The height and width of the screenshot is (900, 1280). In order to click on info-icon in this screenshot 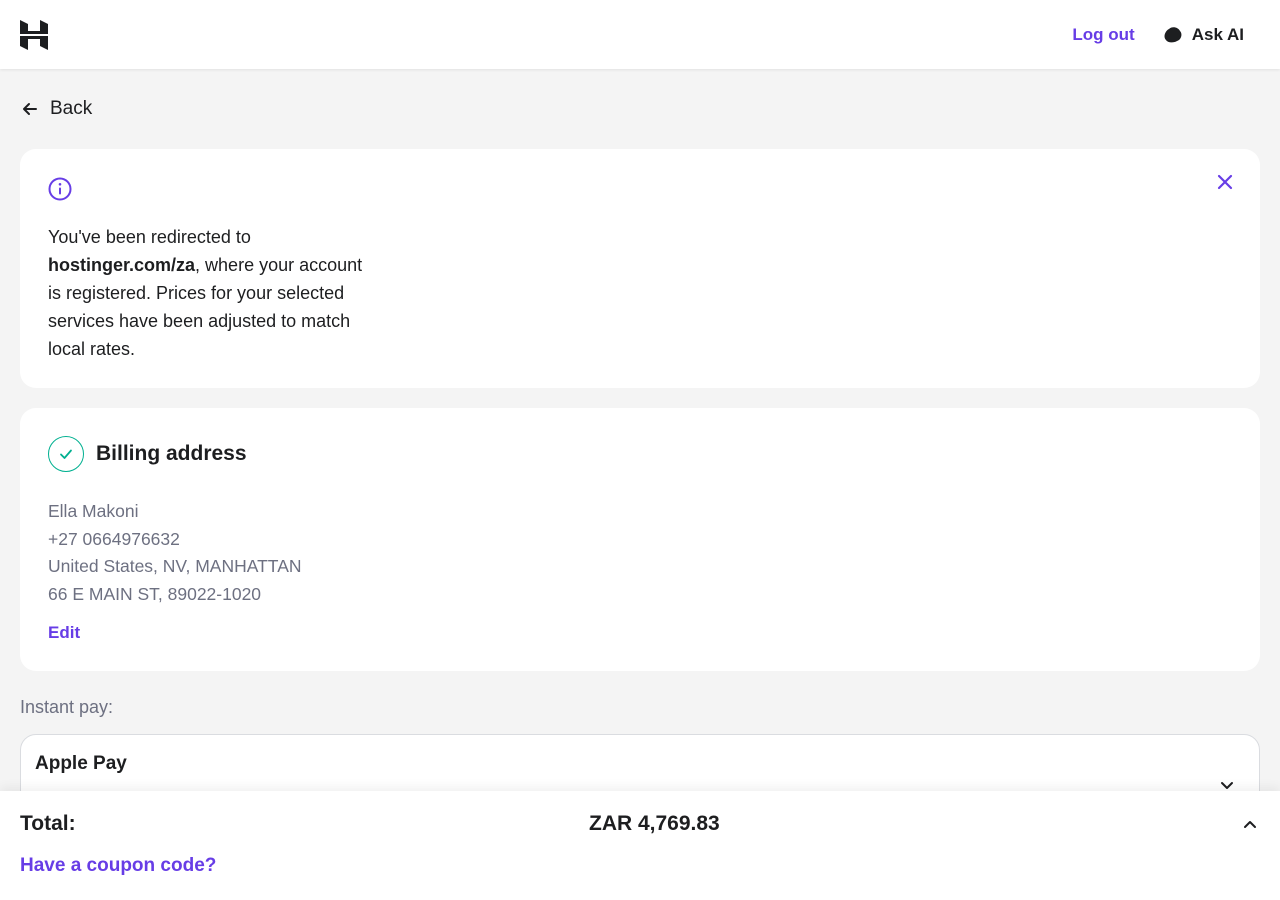, I will do `click(60, 189)`.